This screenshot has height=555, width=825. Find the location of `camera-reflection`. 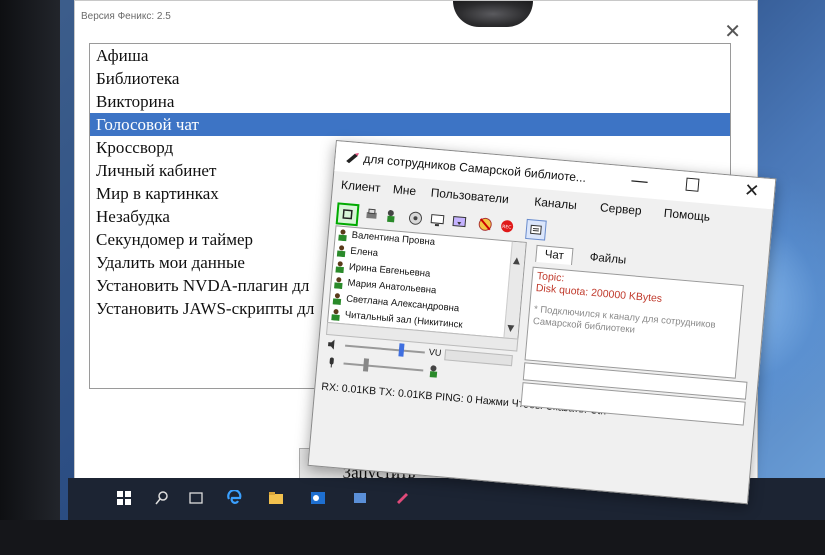

camera-reflection is located at coordinates (493, 14).